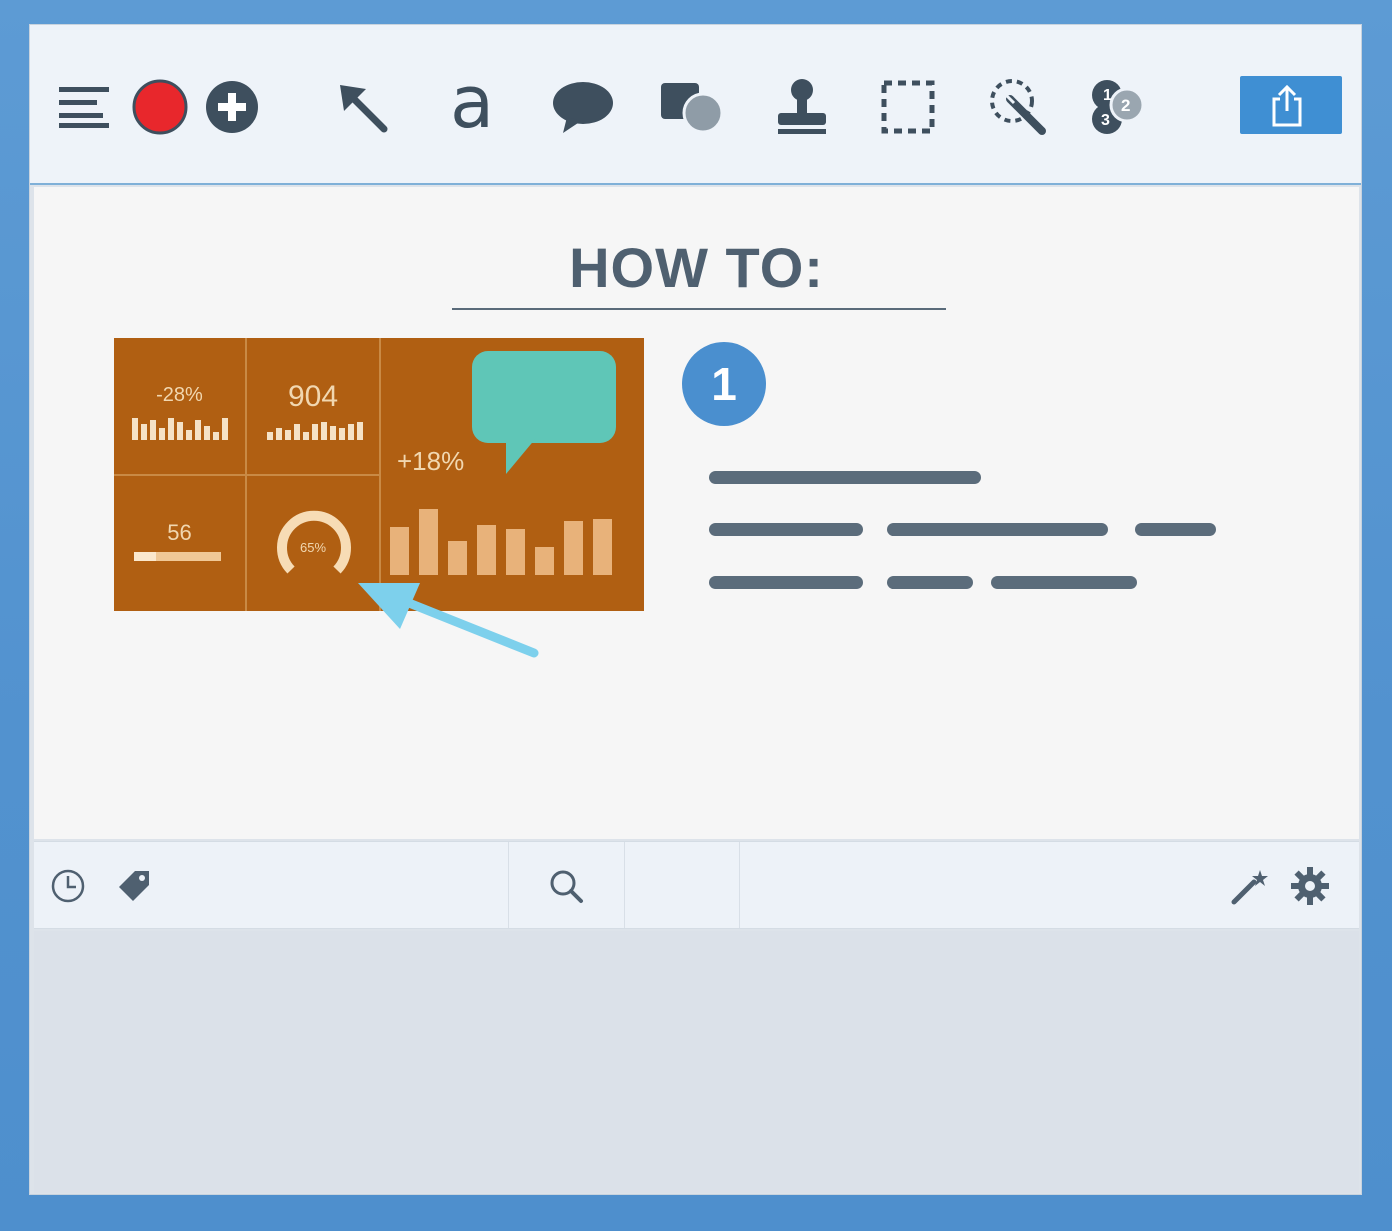 The width and height of the screenshot is (1392, 1231). What do you see at coordinates (521, 456) in the screenshot?
I see `callout-tail` at bounding box center [521, 456].